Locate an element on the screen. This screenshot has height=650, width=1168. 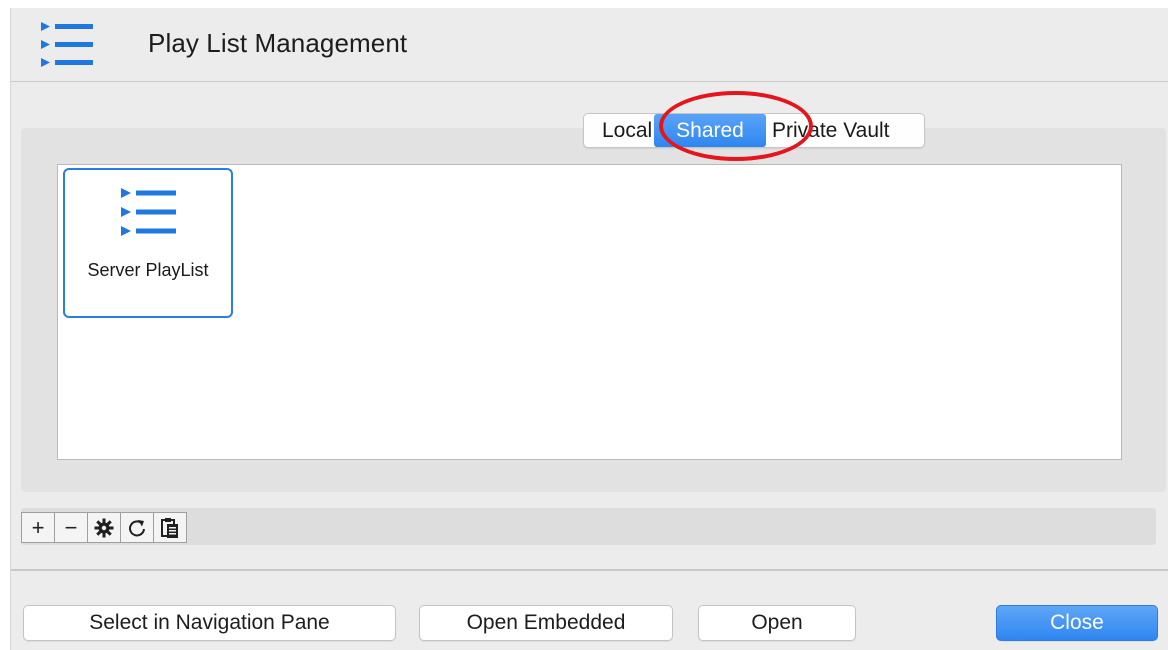
paste-button is located at coordinates (170, 527).